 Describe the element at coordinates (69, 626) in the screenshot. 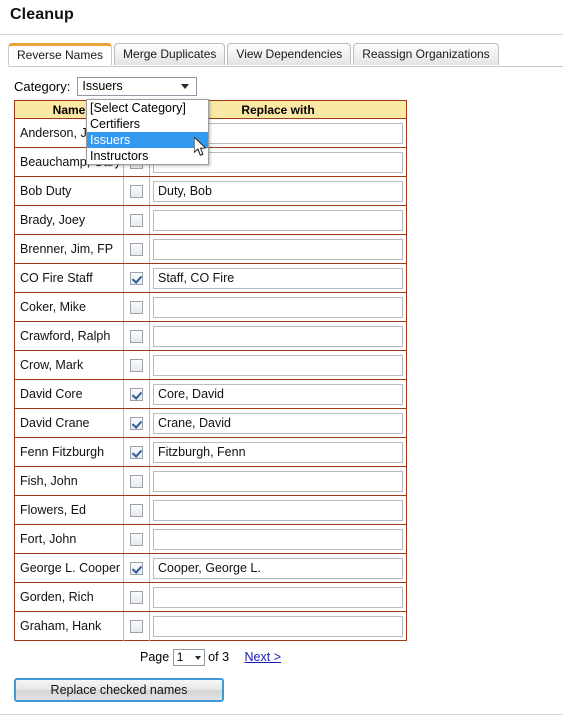

I see `cell-name: Graham, Hank` at that location.